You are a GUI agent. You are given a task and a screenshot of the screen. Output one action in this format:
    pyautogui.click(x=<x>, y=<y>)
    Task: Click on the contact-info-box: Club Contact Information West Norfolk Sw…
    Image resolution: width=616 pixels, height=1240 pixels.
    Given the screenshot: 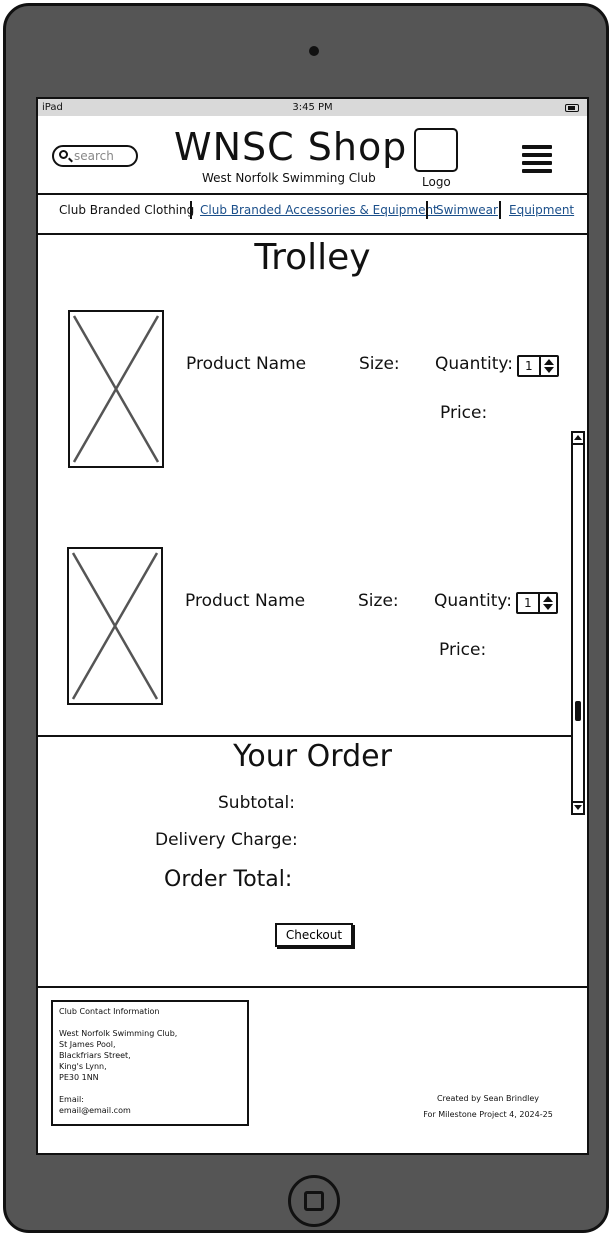 What is the action you would take?
    pyautogui.click(x=150, y=1063)
    